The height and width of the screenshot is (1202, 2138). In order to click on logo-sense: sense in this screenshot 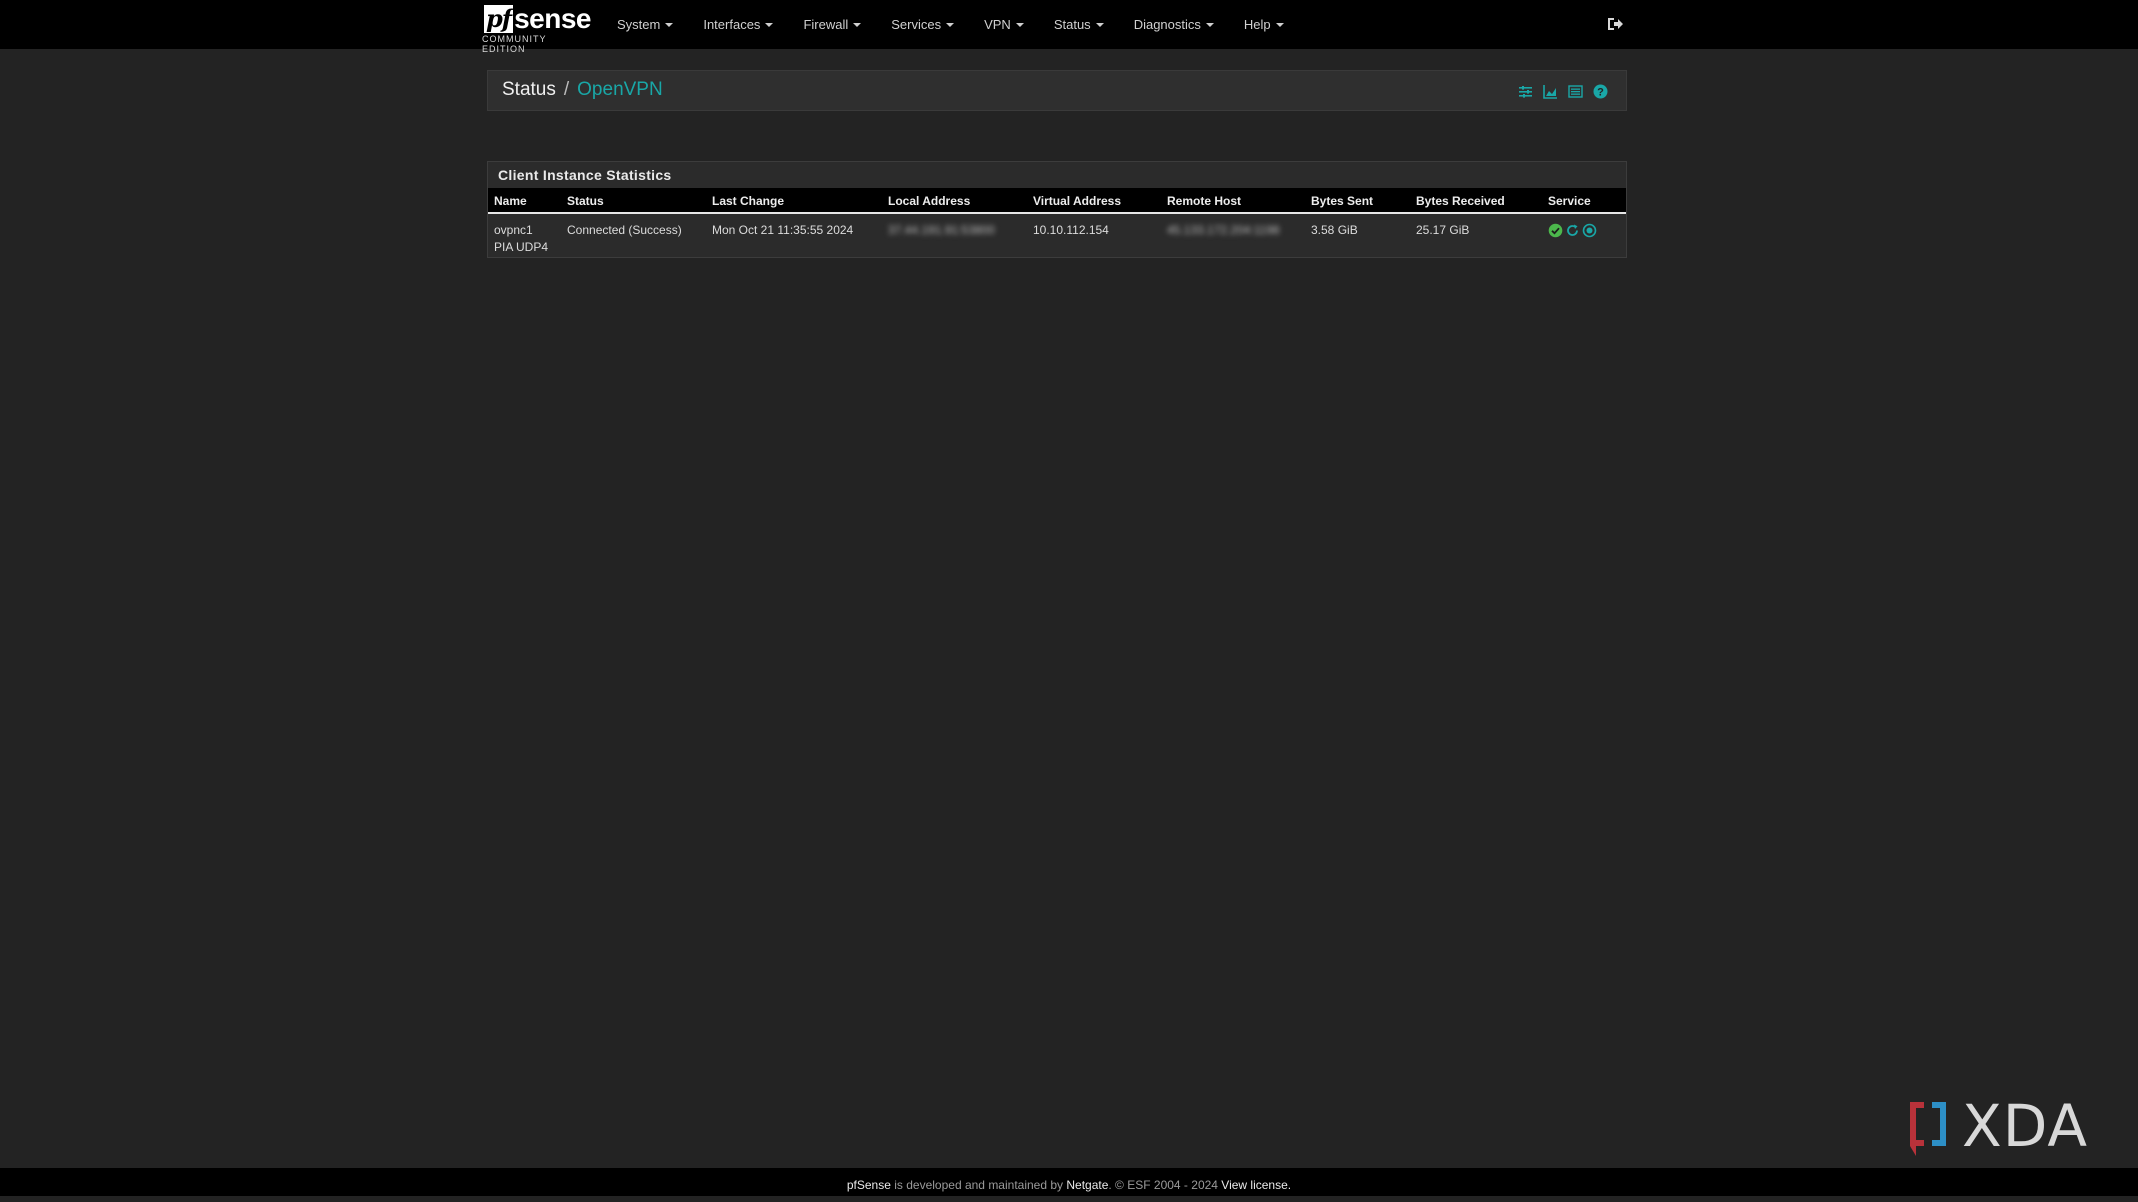, I will do `click(553, 18)`.